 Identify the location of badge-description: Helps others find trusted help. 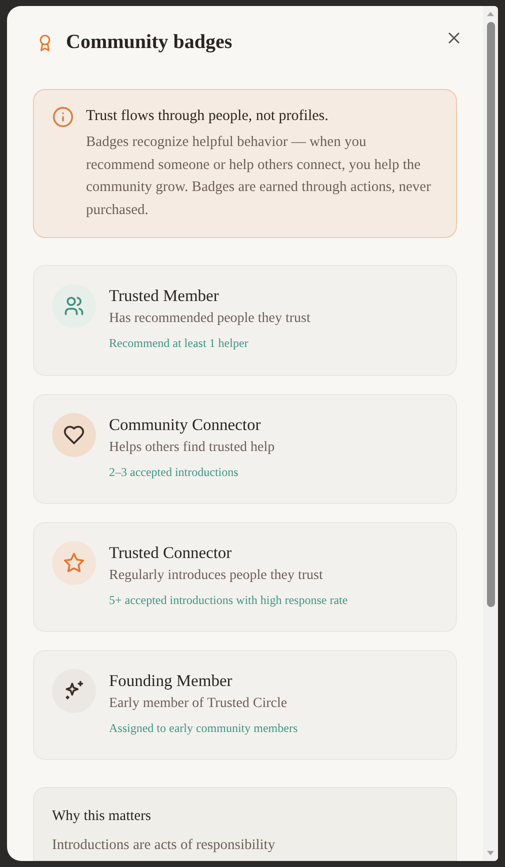
(192, 447).